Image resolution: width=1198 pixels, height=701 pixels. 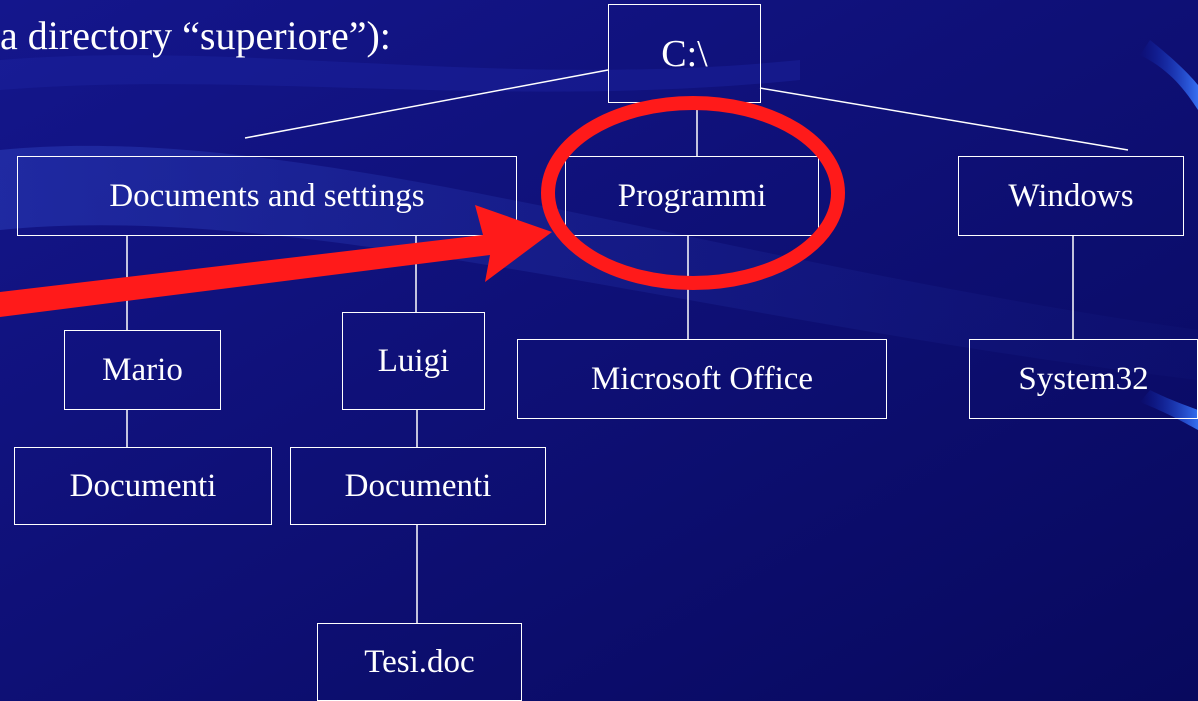 I want to click on tree-node-microsoft-office: Microsoft Office, so click(x=702, y=379).